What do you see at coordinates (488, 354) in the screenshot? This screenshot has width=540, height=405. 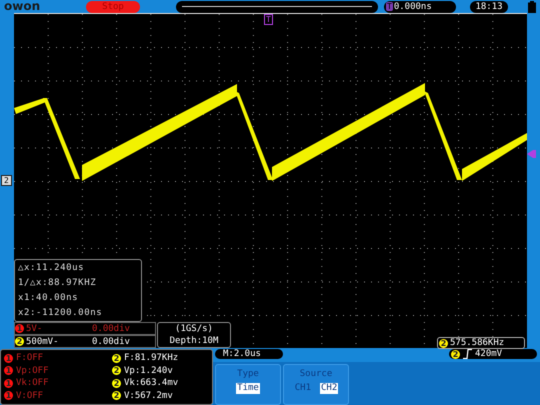 I see `trigger-level: 420mV` at bounding box center [488, 354].